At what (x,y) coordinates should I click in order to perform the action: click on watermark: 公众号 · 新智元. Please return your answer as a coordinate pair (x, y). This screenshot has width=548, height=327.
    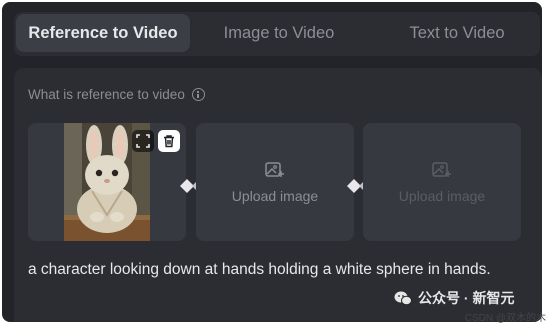
    Looking at the image, I should click on (454, 298).